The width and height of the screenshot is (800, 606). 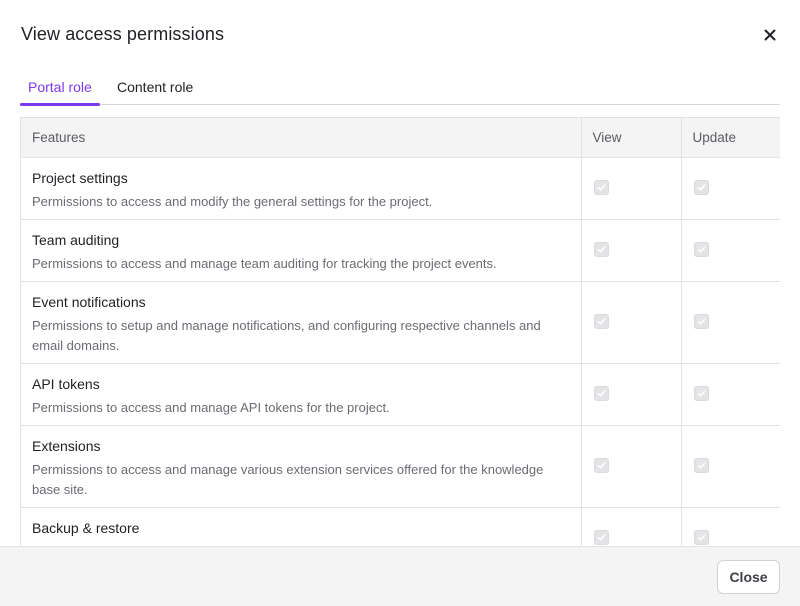 What do you see at coordinates (631, 138) in the screenshot?
I see `column-header-view: View` at bounding box center [631, 138].